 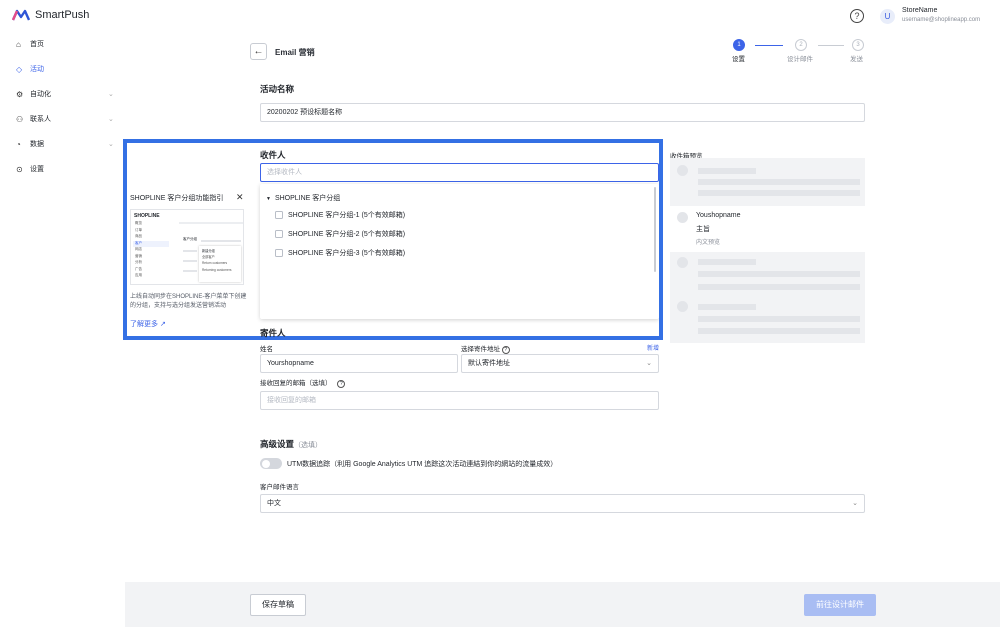 What do you see at coordinates (40, 119) in the screenshot?
I see `sidebar-item-label: 联系人` at bounding box center [40, 119].